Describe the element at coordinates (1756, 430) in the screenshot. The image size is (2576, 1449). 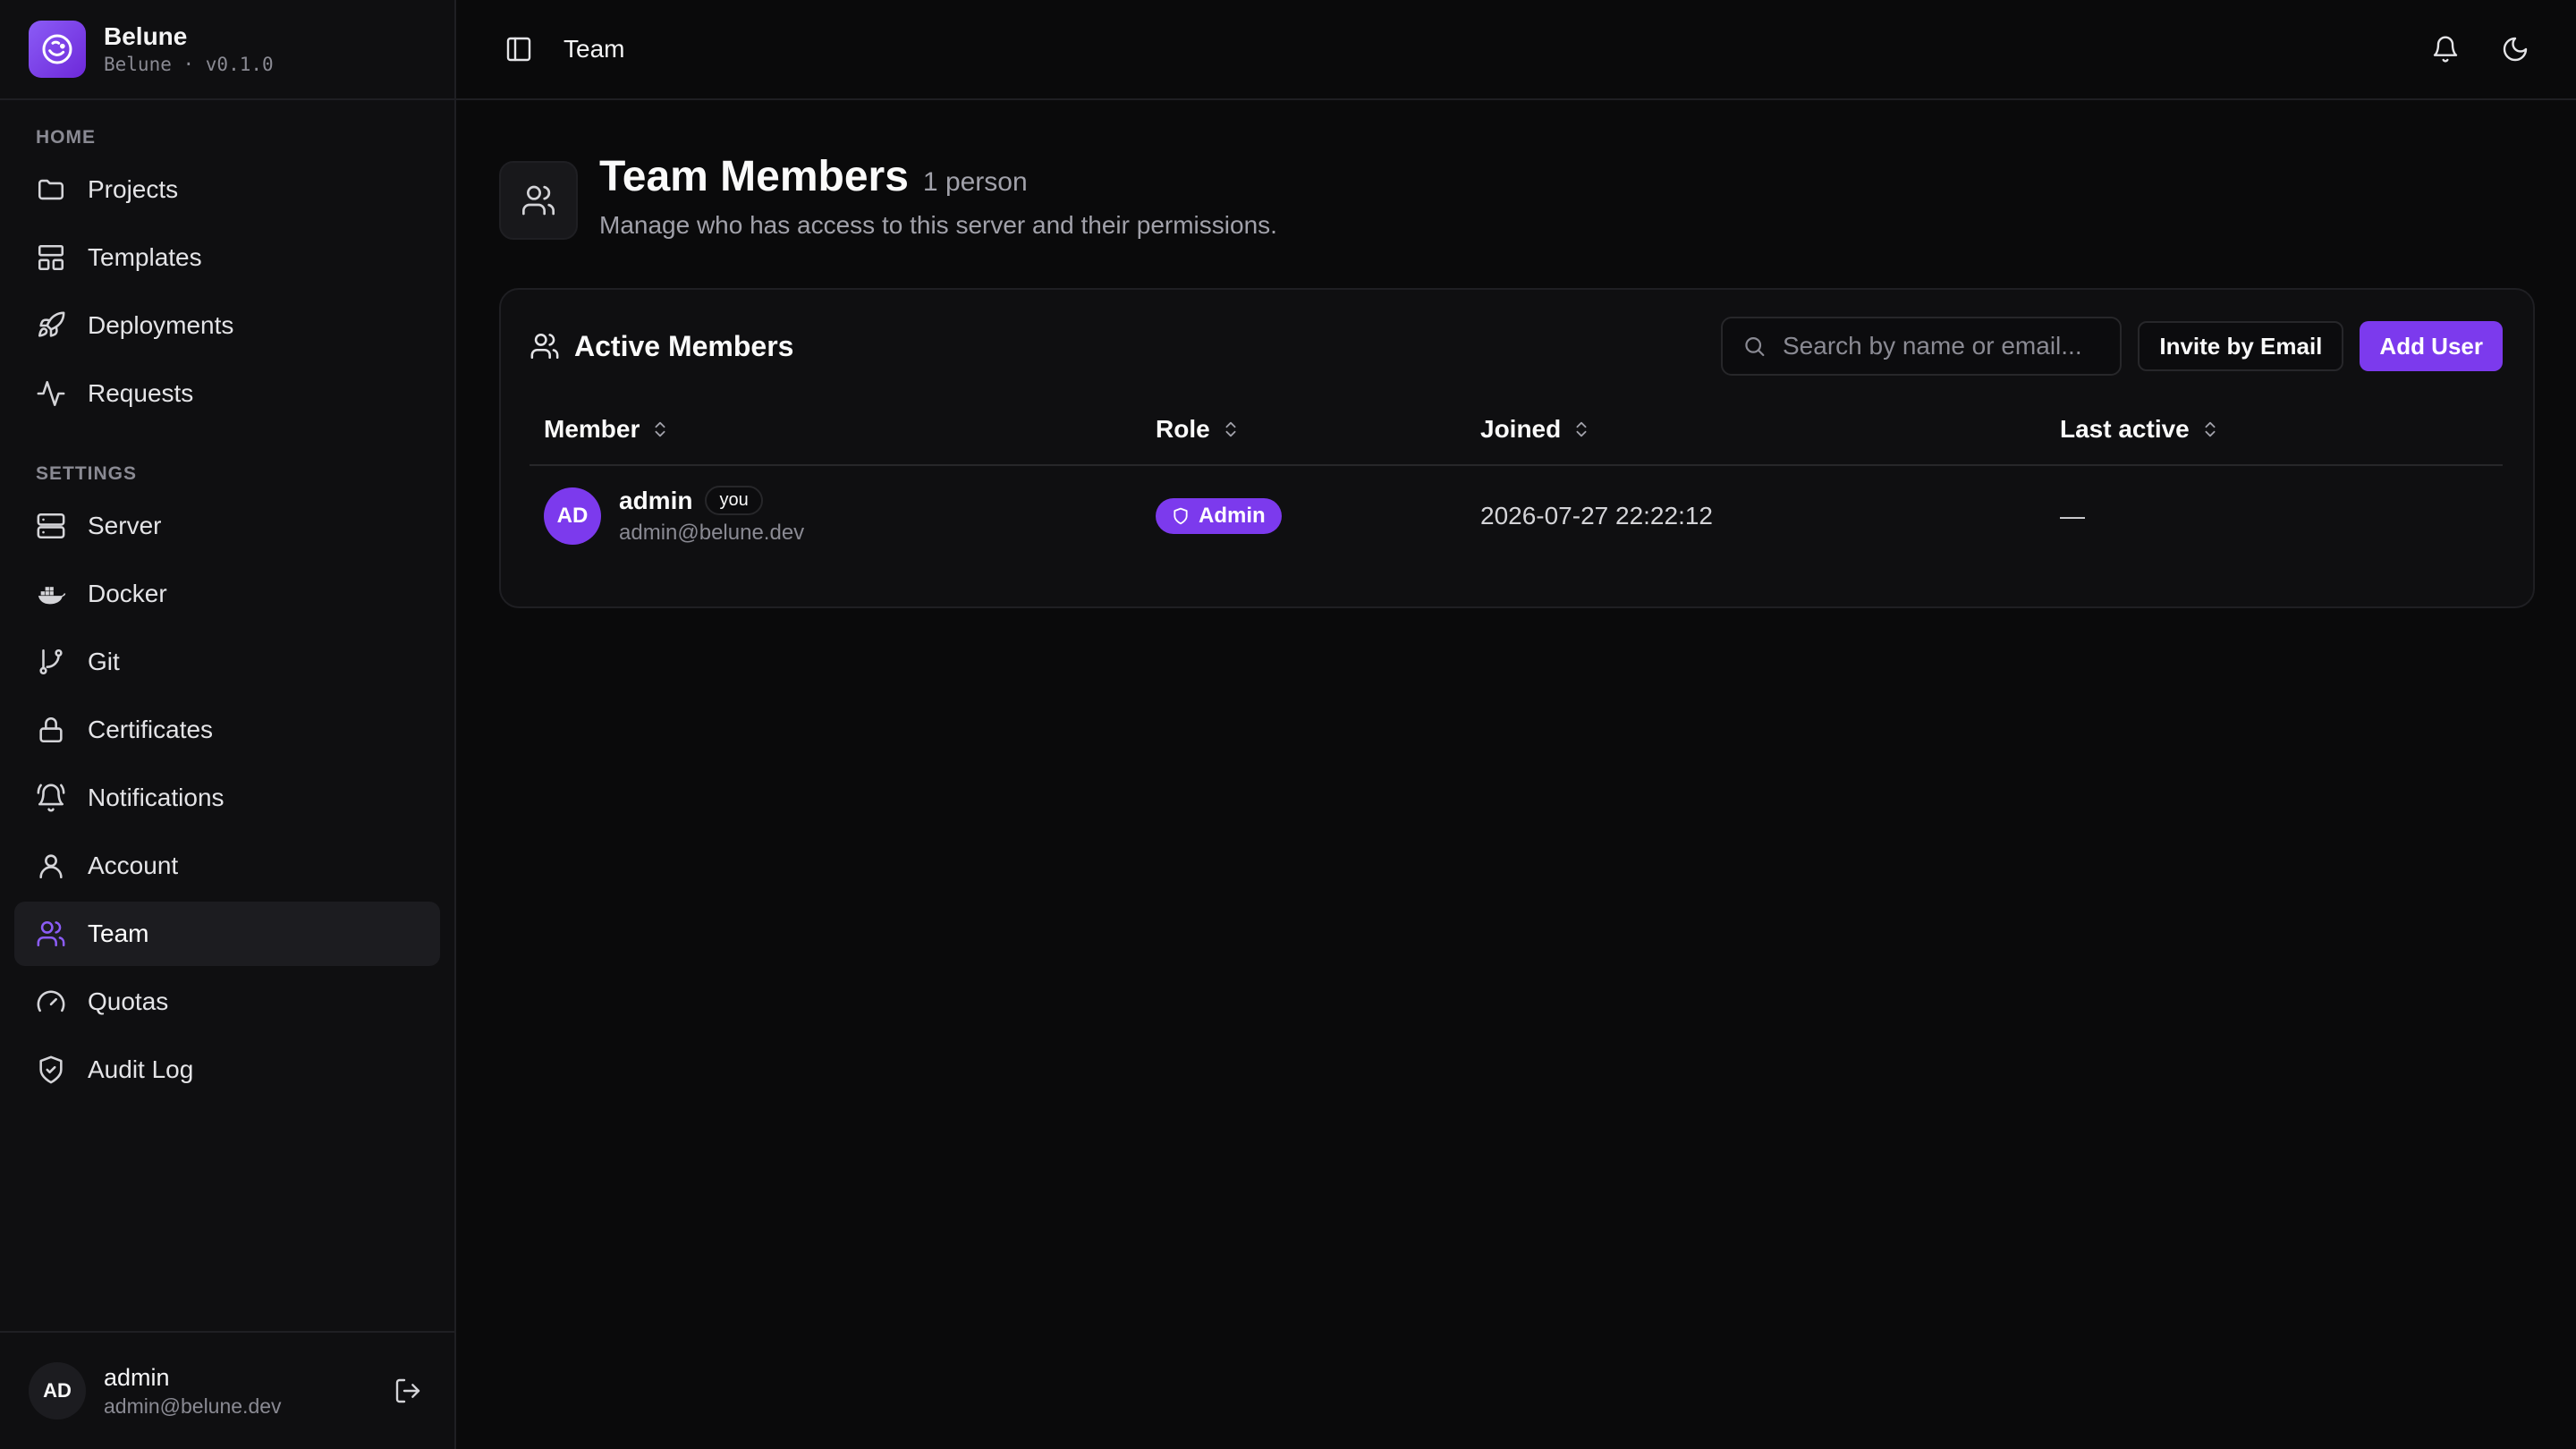
I see `column-header-joined: Joined` at that location.